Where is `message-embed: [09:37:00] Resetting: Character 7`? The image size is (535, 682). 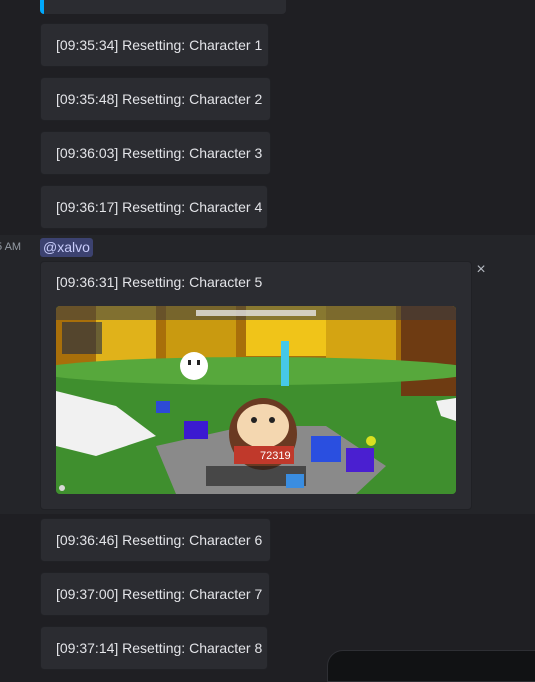
message-embed: [09:37:00] Resetting: Character 7 is located at coordinates (155, 594).